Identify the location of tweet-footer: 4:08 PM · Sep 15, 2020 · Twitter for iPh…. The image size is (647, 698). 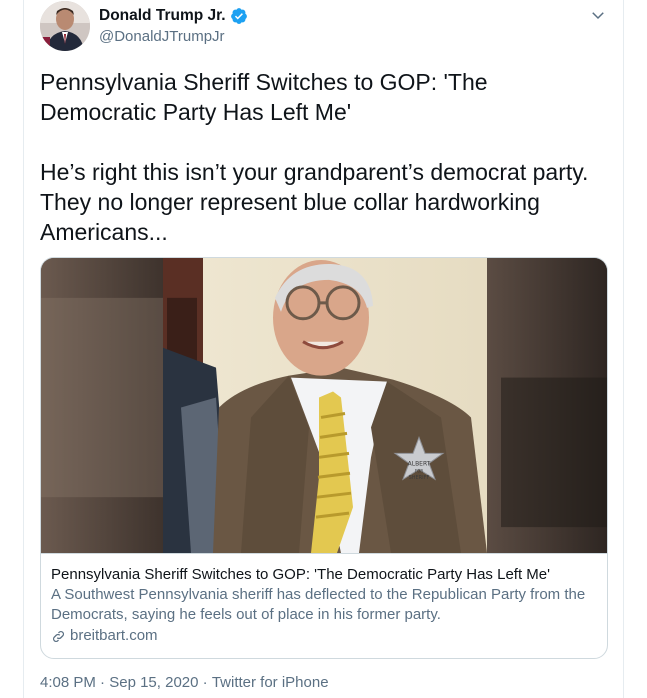
(184, 682).